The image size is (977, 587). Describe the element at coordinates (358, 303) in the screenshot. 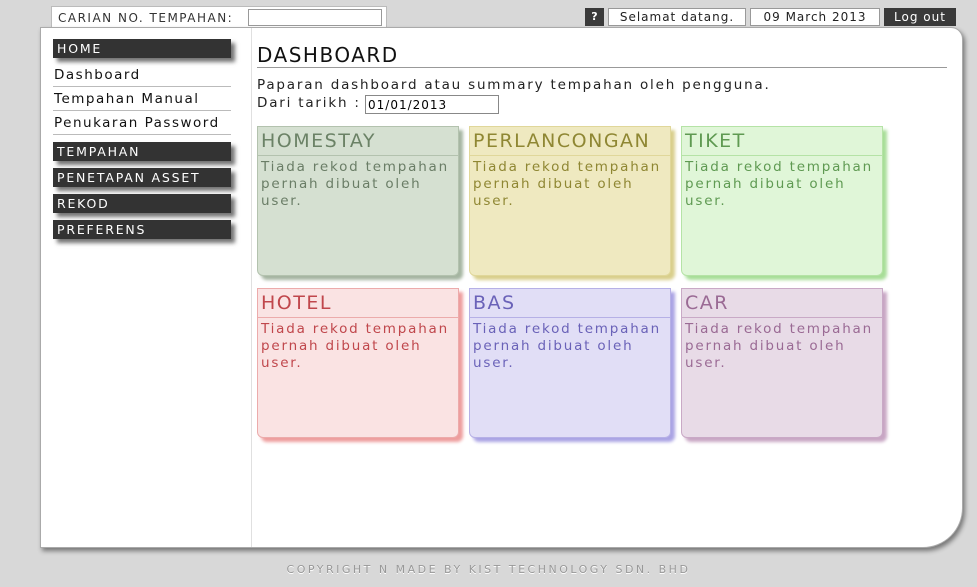

I see `card-title: HOTEL` at that location.